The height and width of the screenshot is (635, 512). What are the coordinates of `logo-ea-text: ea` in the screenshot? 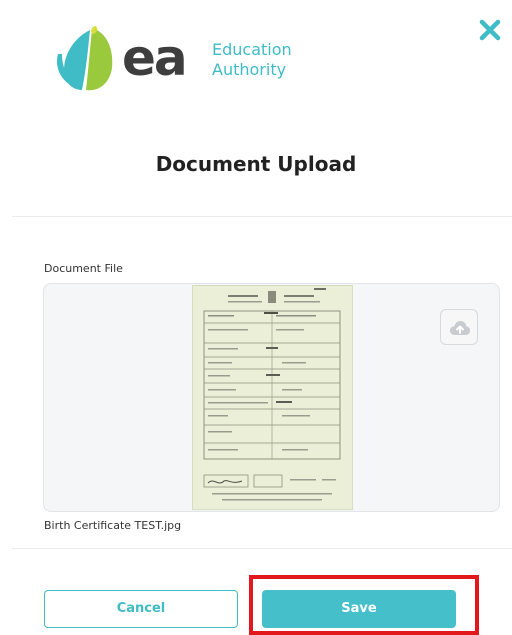 It's located at (155, 58).